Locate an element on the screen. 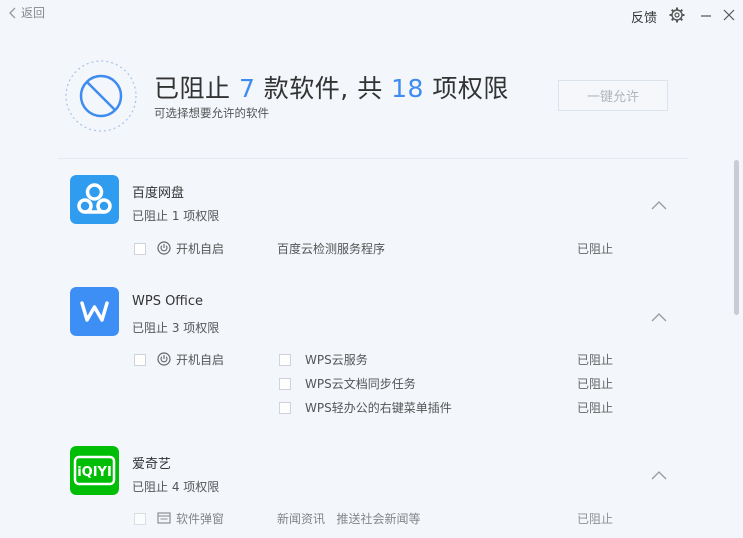  summary-prefix: 已阻止 is located at coordinates (196, 88).